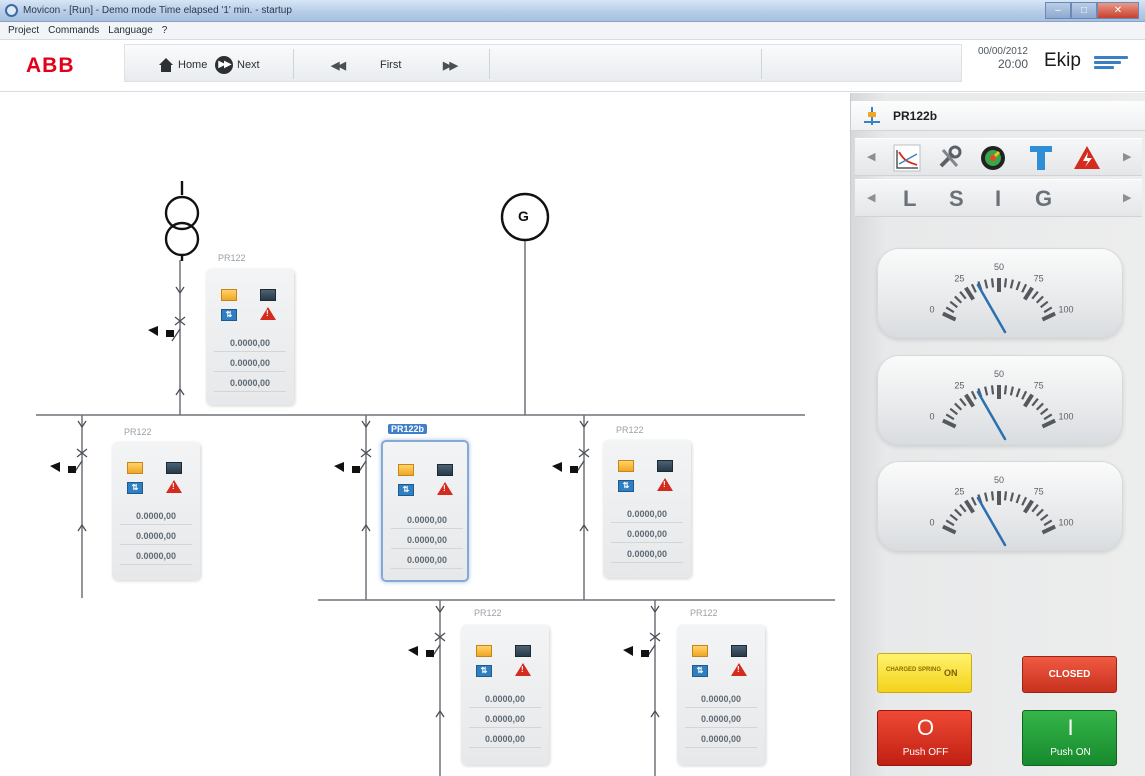 The image size is (1145, 776). Describe the element at coordinates (915, 116) in the screenshot. I see `panel-title: PR122b` at that location.